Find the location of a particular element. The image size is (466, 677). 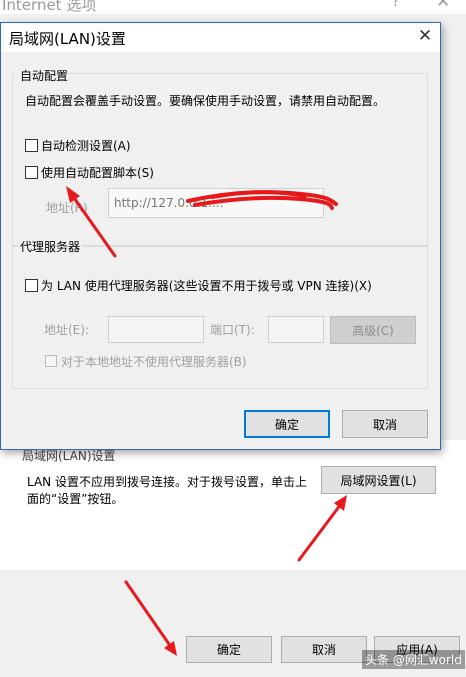

autodetect-label: 自动检测设置(A) is located at coordinates (86, 145).